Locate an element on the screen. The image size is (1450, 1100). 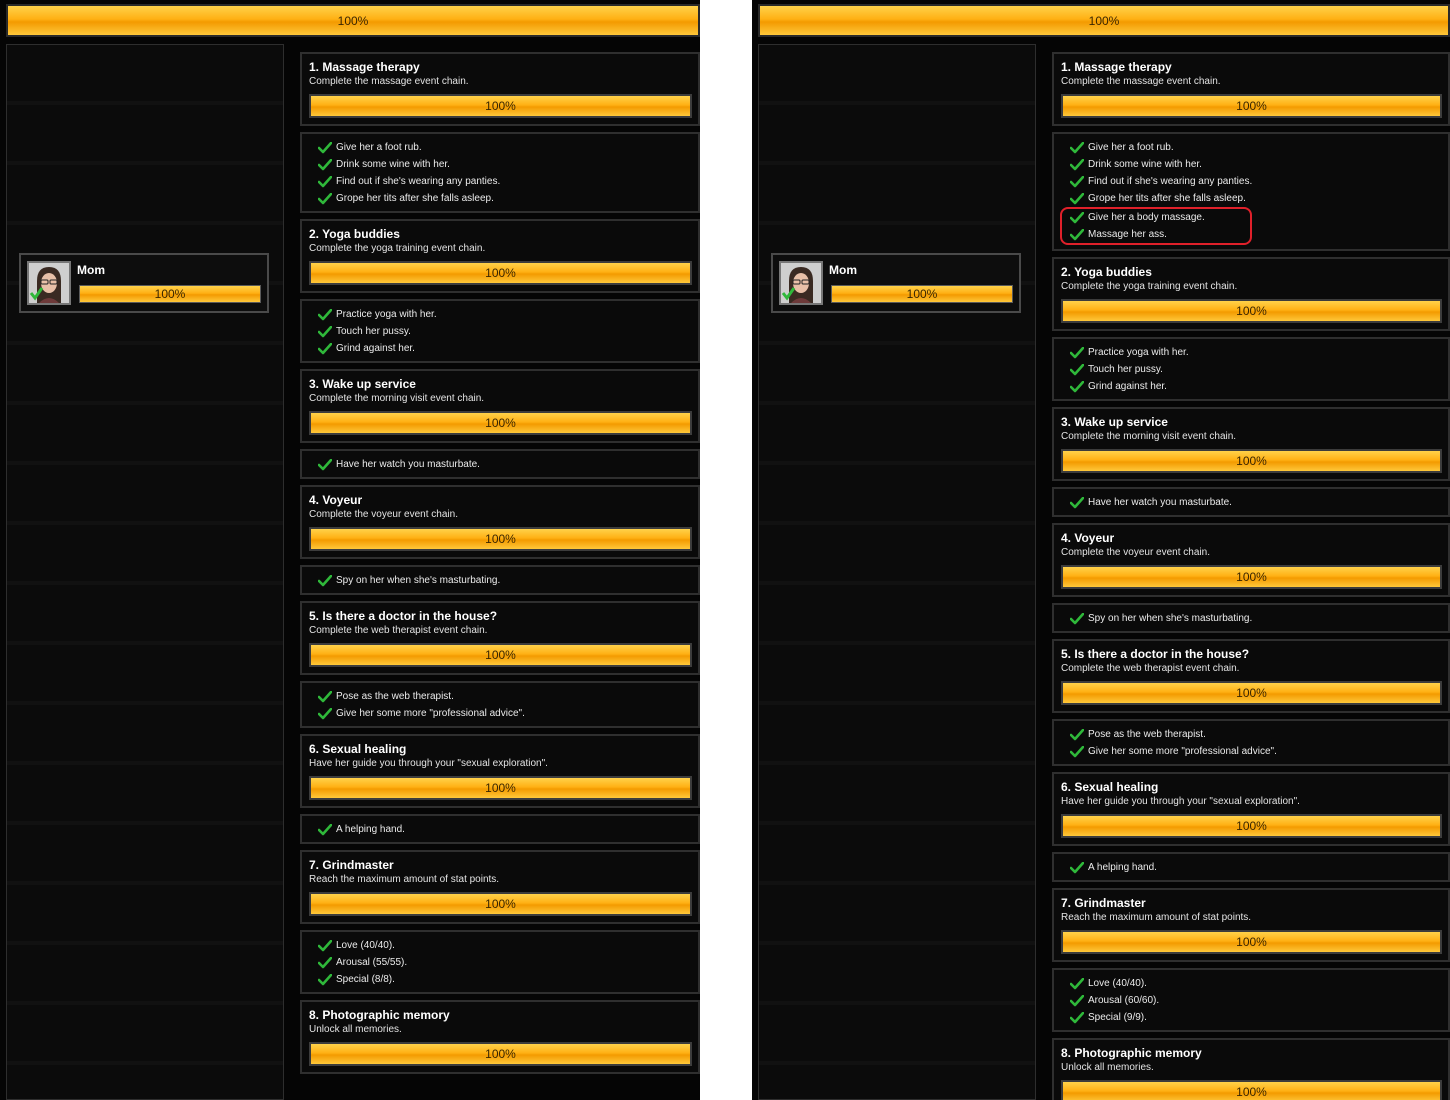
overall-progress-bar: 100% is located at coordinates (1104, 20).